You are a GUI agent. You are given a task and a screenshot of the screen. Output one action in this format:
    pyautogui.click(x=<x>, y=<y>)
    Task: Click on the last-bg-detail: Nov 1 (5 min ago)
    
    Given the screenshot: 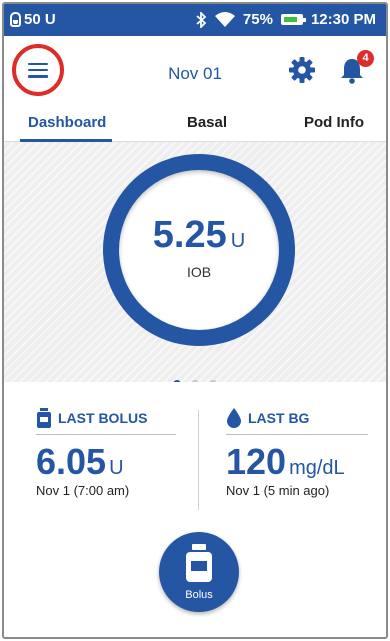 What is the action you would take?
    pyautogui.click(x=278, y=490)
    